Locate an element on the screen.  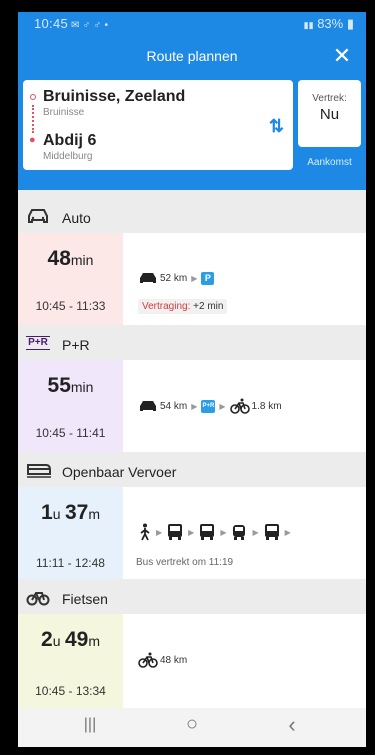
recents-button: ||| is located at coordinates (90, 727).